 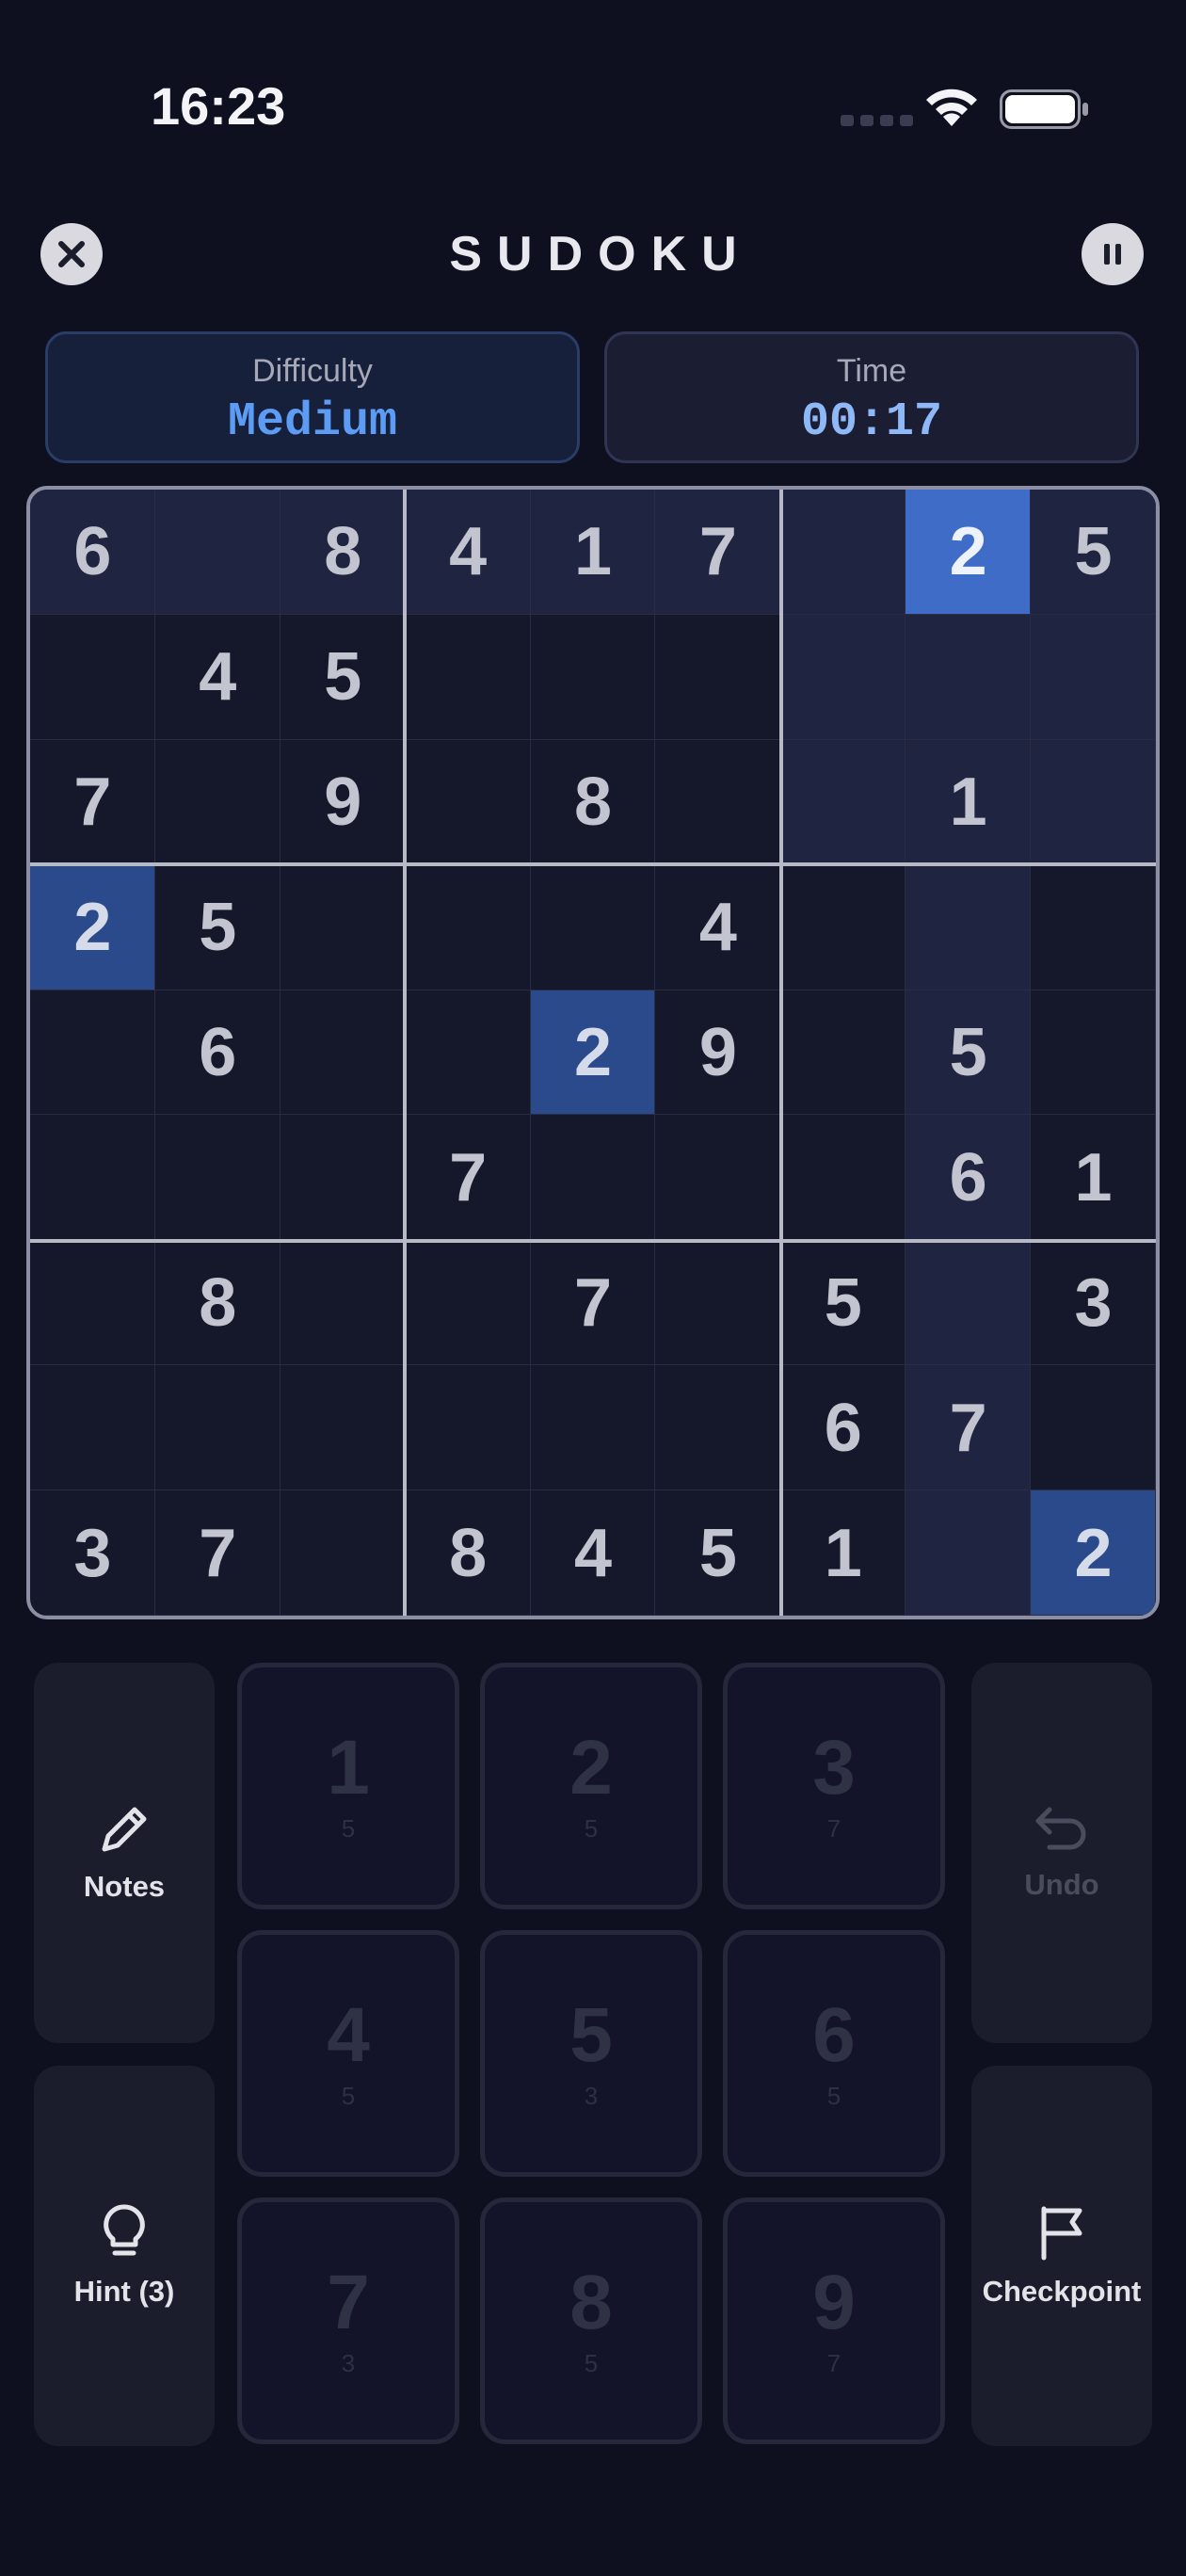 I want to click on undo-label: Undo, so click(x=1061, y=1884).